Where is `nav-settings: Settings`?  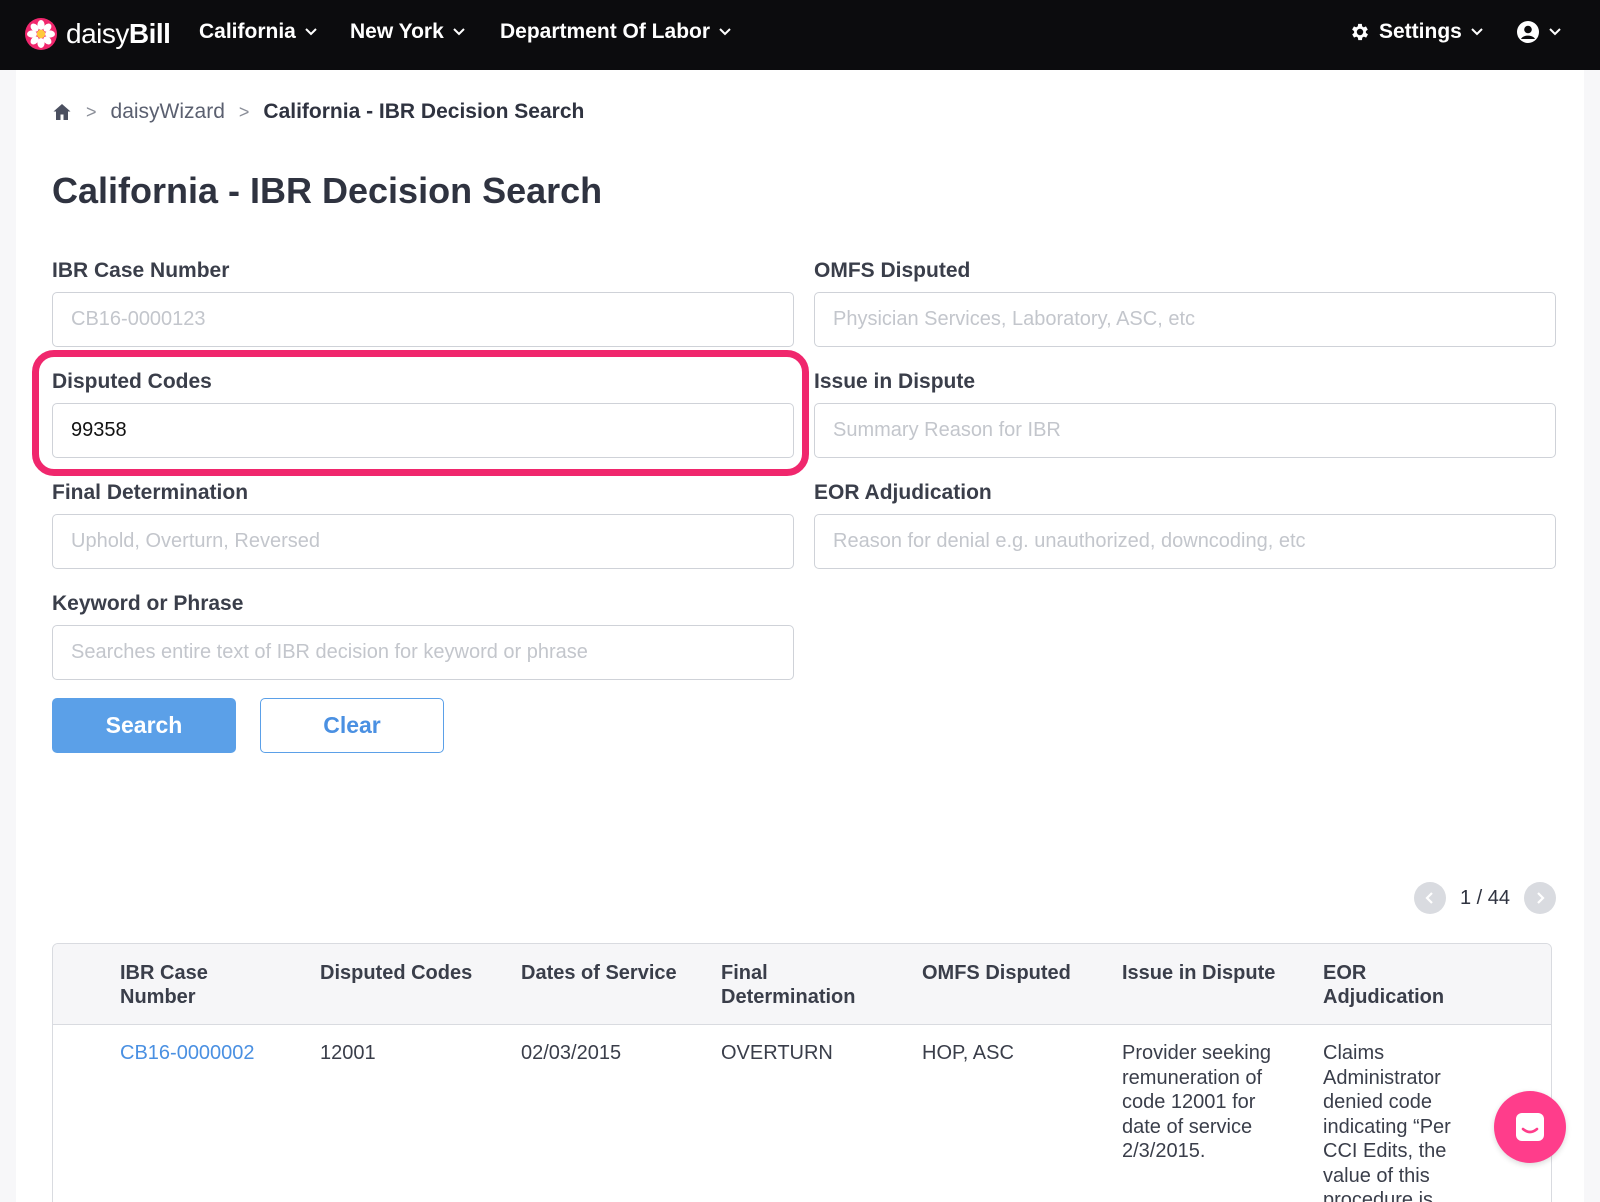
nav-settings: Settings is located at coordinates (1416, 32).